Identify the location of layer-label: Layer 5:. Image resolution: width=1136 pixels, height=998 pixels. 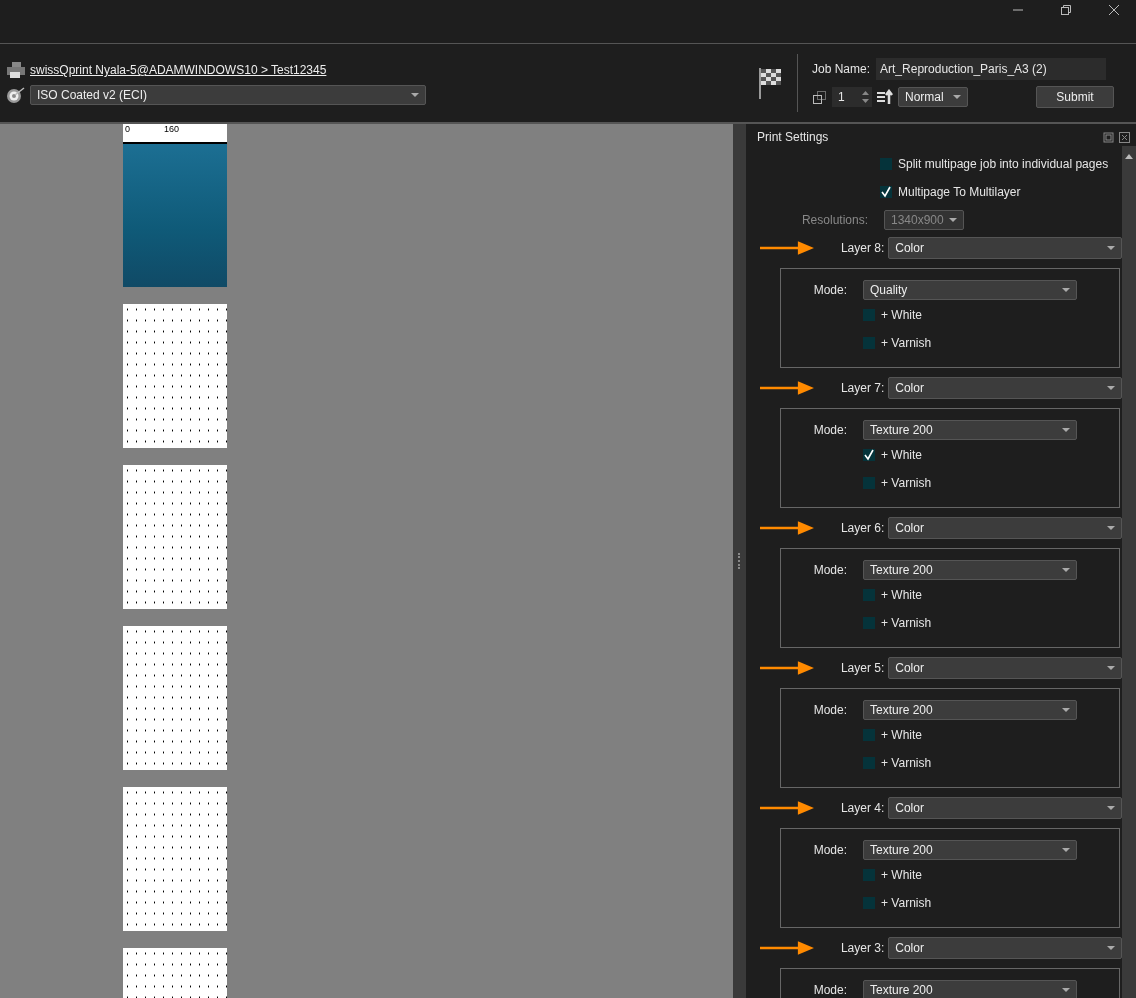
(862, 668).